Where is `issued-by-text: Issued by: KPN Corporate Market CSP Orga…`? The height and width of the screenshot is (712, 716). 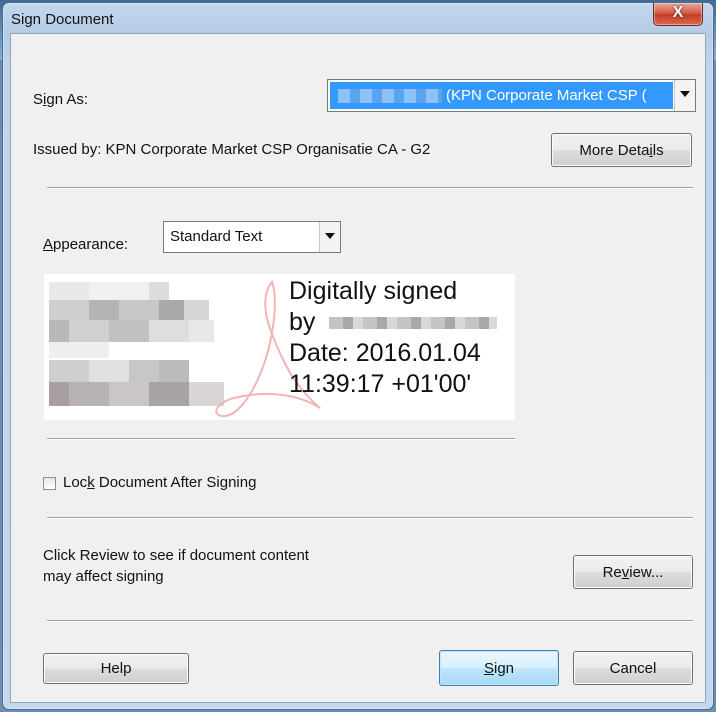 issued-by-text: Issued by: KPN Corporate Market CSP Orga… is located at coordinates (232, 149).